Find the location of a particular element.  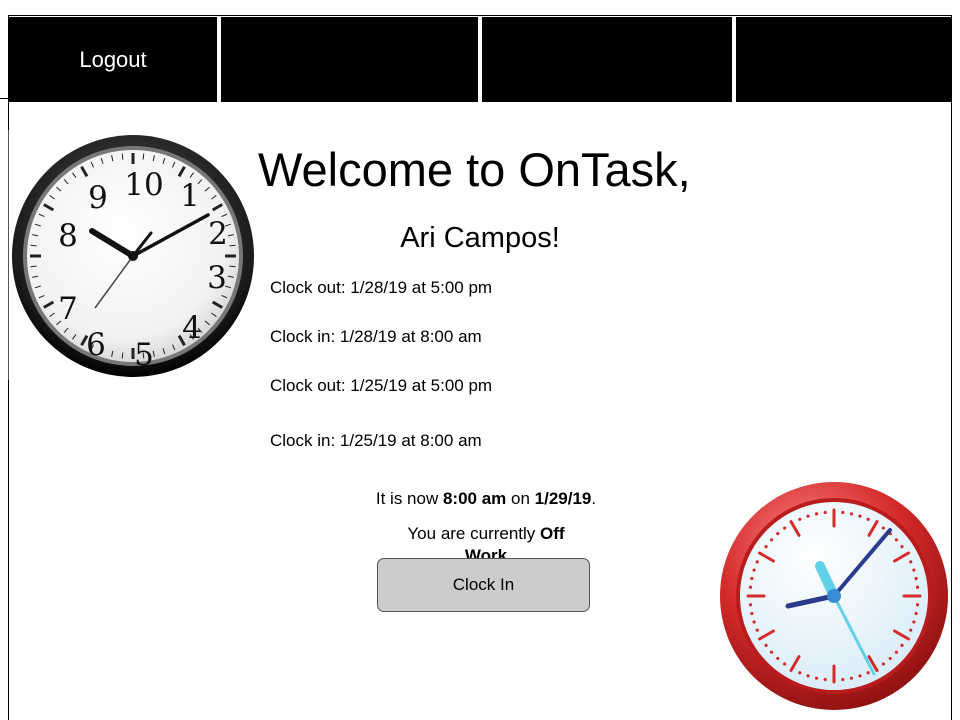

logout-button: Logout is located at coordinates (113, 59).